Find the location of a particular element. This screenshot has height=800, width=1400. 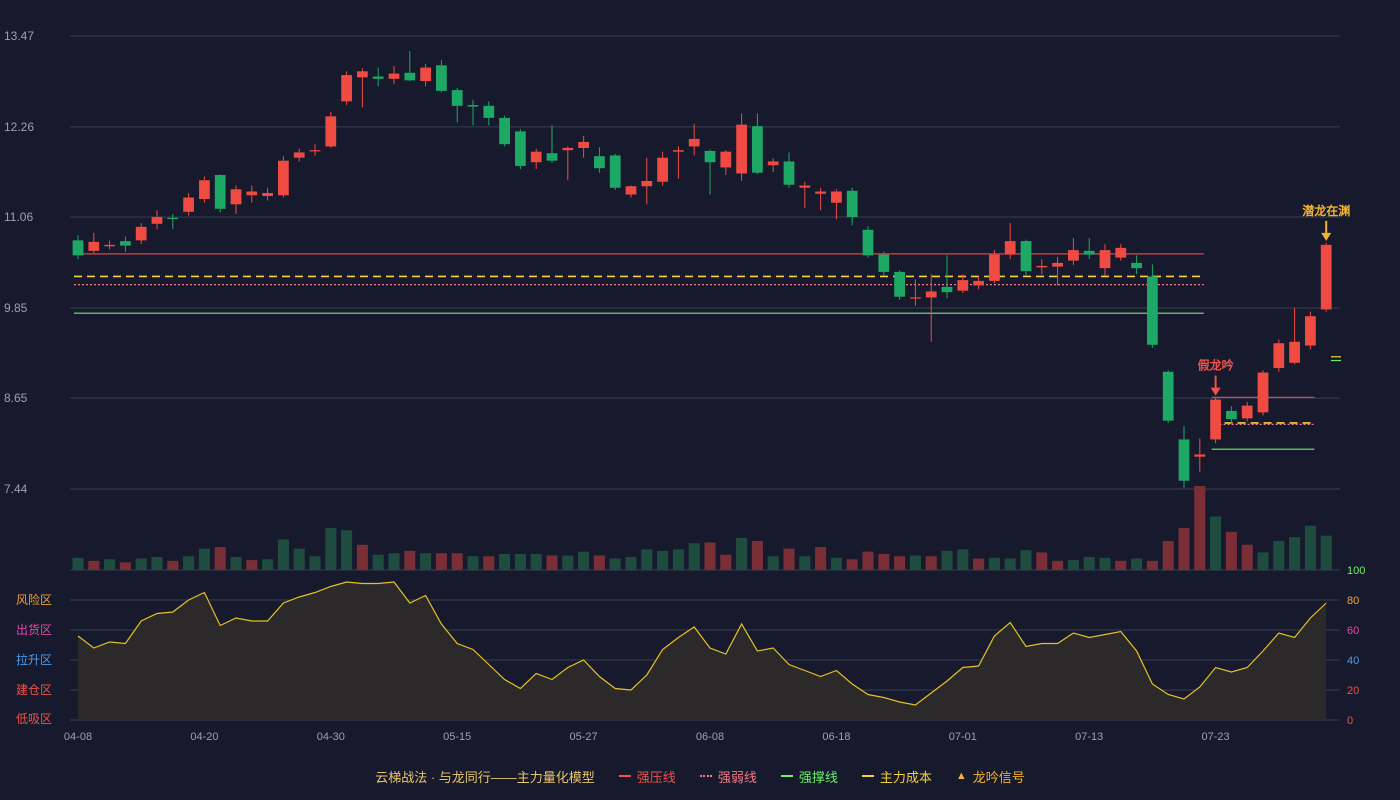

legend-item-strength: 强弱线 is located at coordinates (728, 776).